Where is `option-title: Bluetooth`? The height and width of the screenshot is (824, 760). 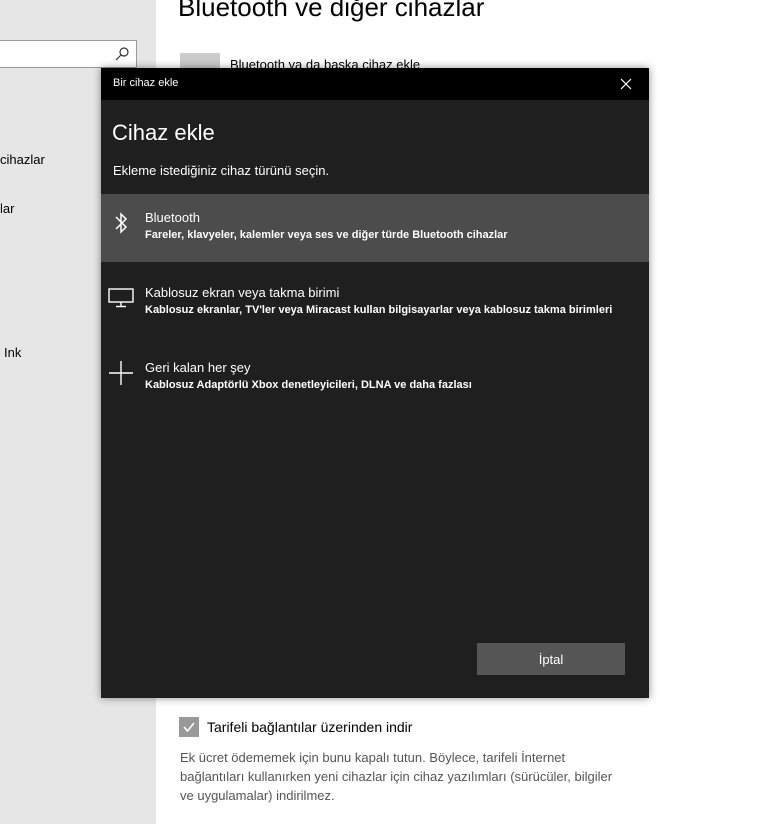
option-title: Bluetooth is located at coordinates (172, 217).